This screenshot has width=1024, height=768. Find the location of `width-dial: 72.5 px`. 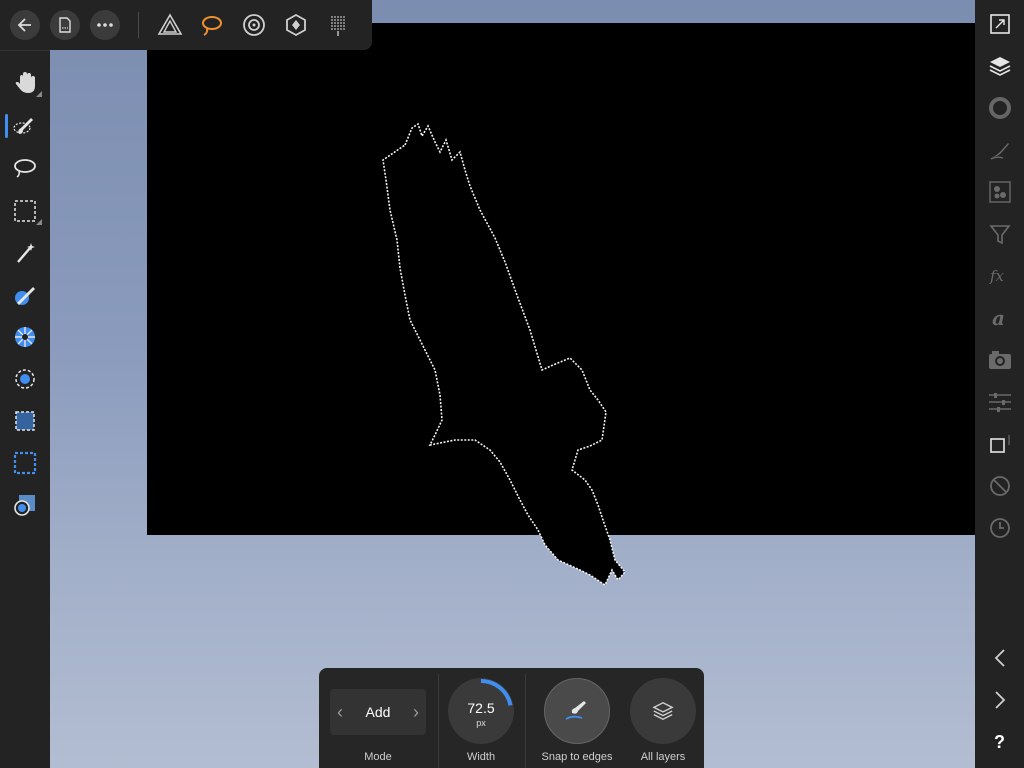

width-dial: 72.5 px is located at coordinates (481, 711).